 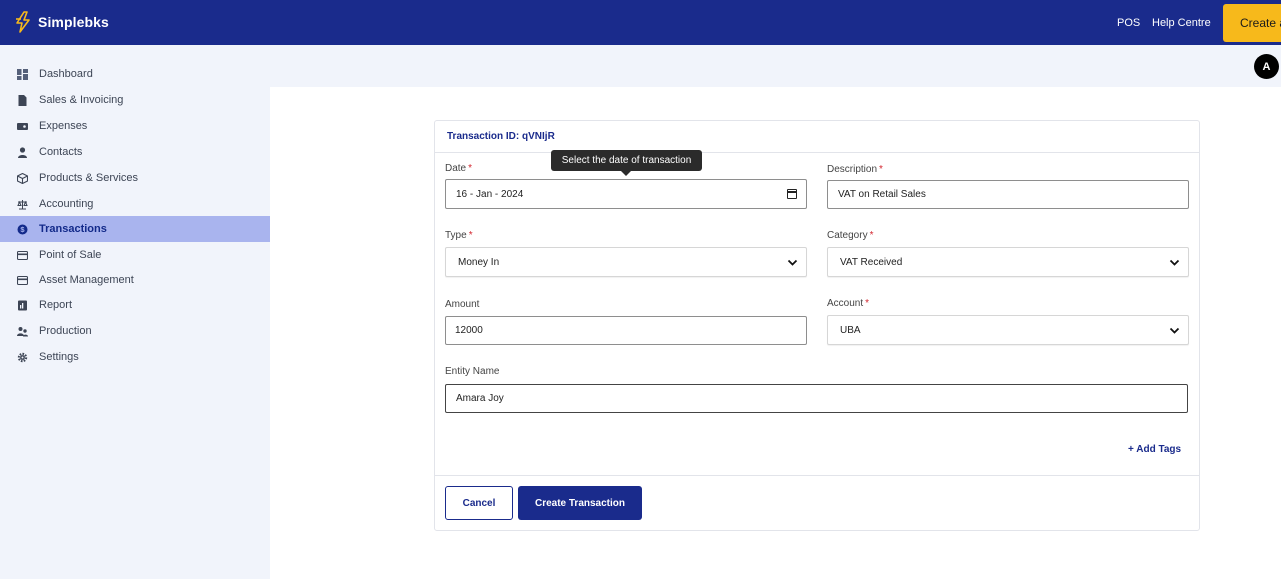 What do you see at coordinates (626, 163) in the screenshot?
I see `date-tooltip: Select the date of transaction` at bounding box center [626, 163].